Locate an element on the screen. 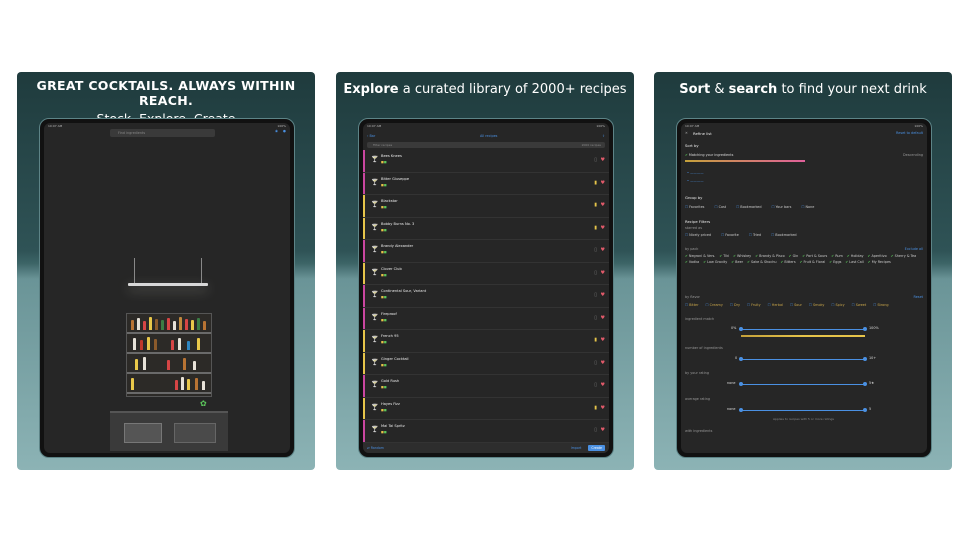  recipe-row: 🍸 Bees Knees ■■ ▯ ♥ is located at coordinates (486, 161).